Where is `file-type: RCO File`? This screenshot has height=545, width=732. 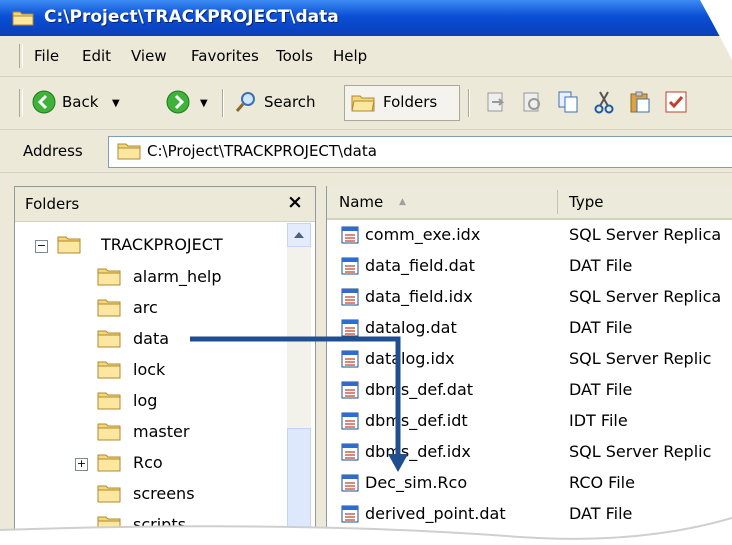 file-type: RCO File is located at coordinates (602, 482).